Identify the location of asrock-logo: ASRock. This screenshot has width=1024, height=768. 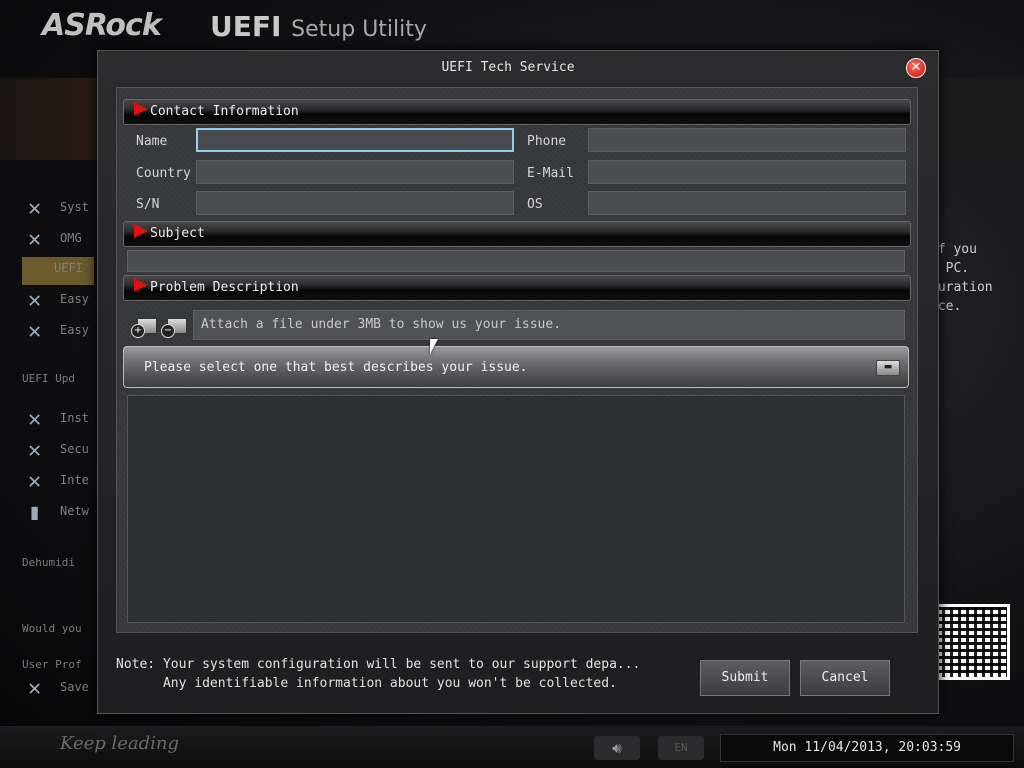
(102, 25).